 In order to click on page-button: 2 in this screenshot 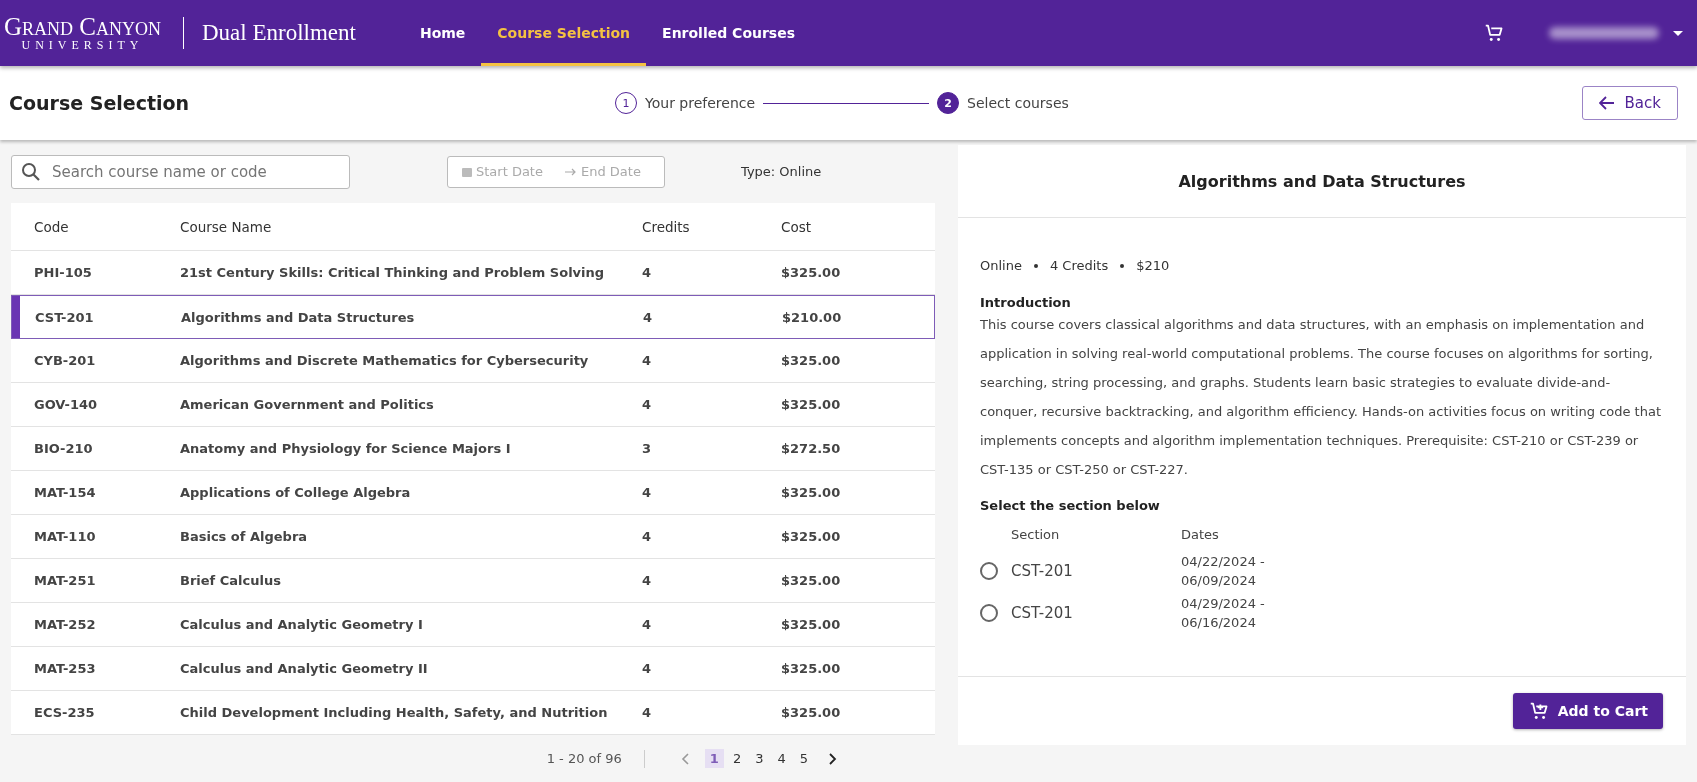, I will do `click(737, 759)`.